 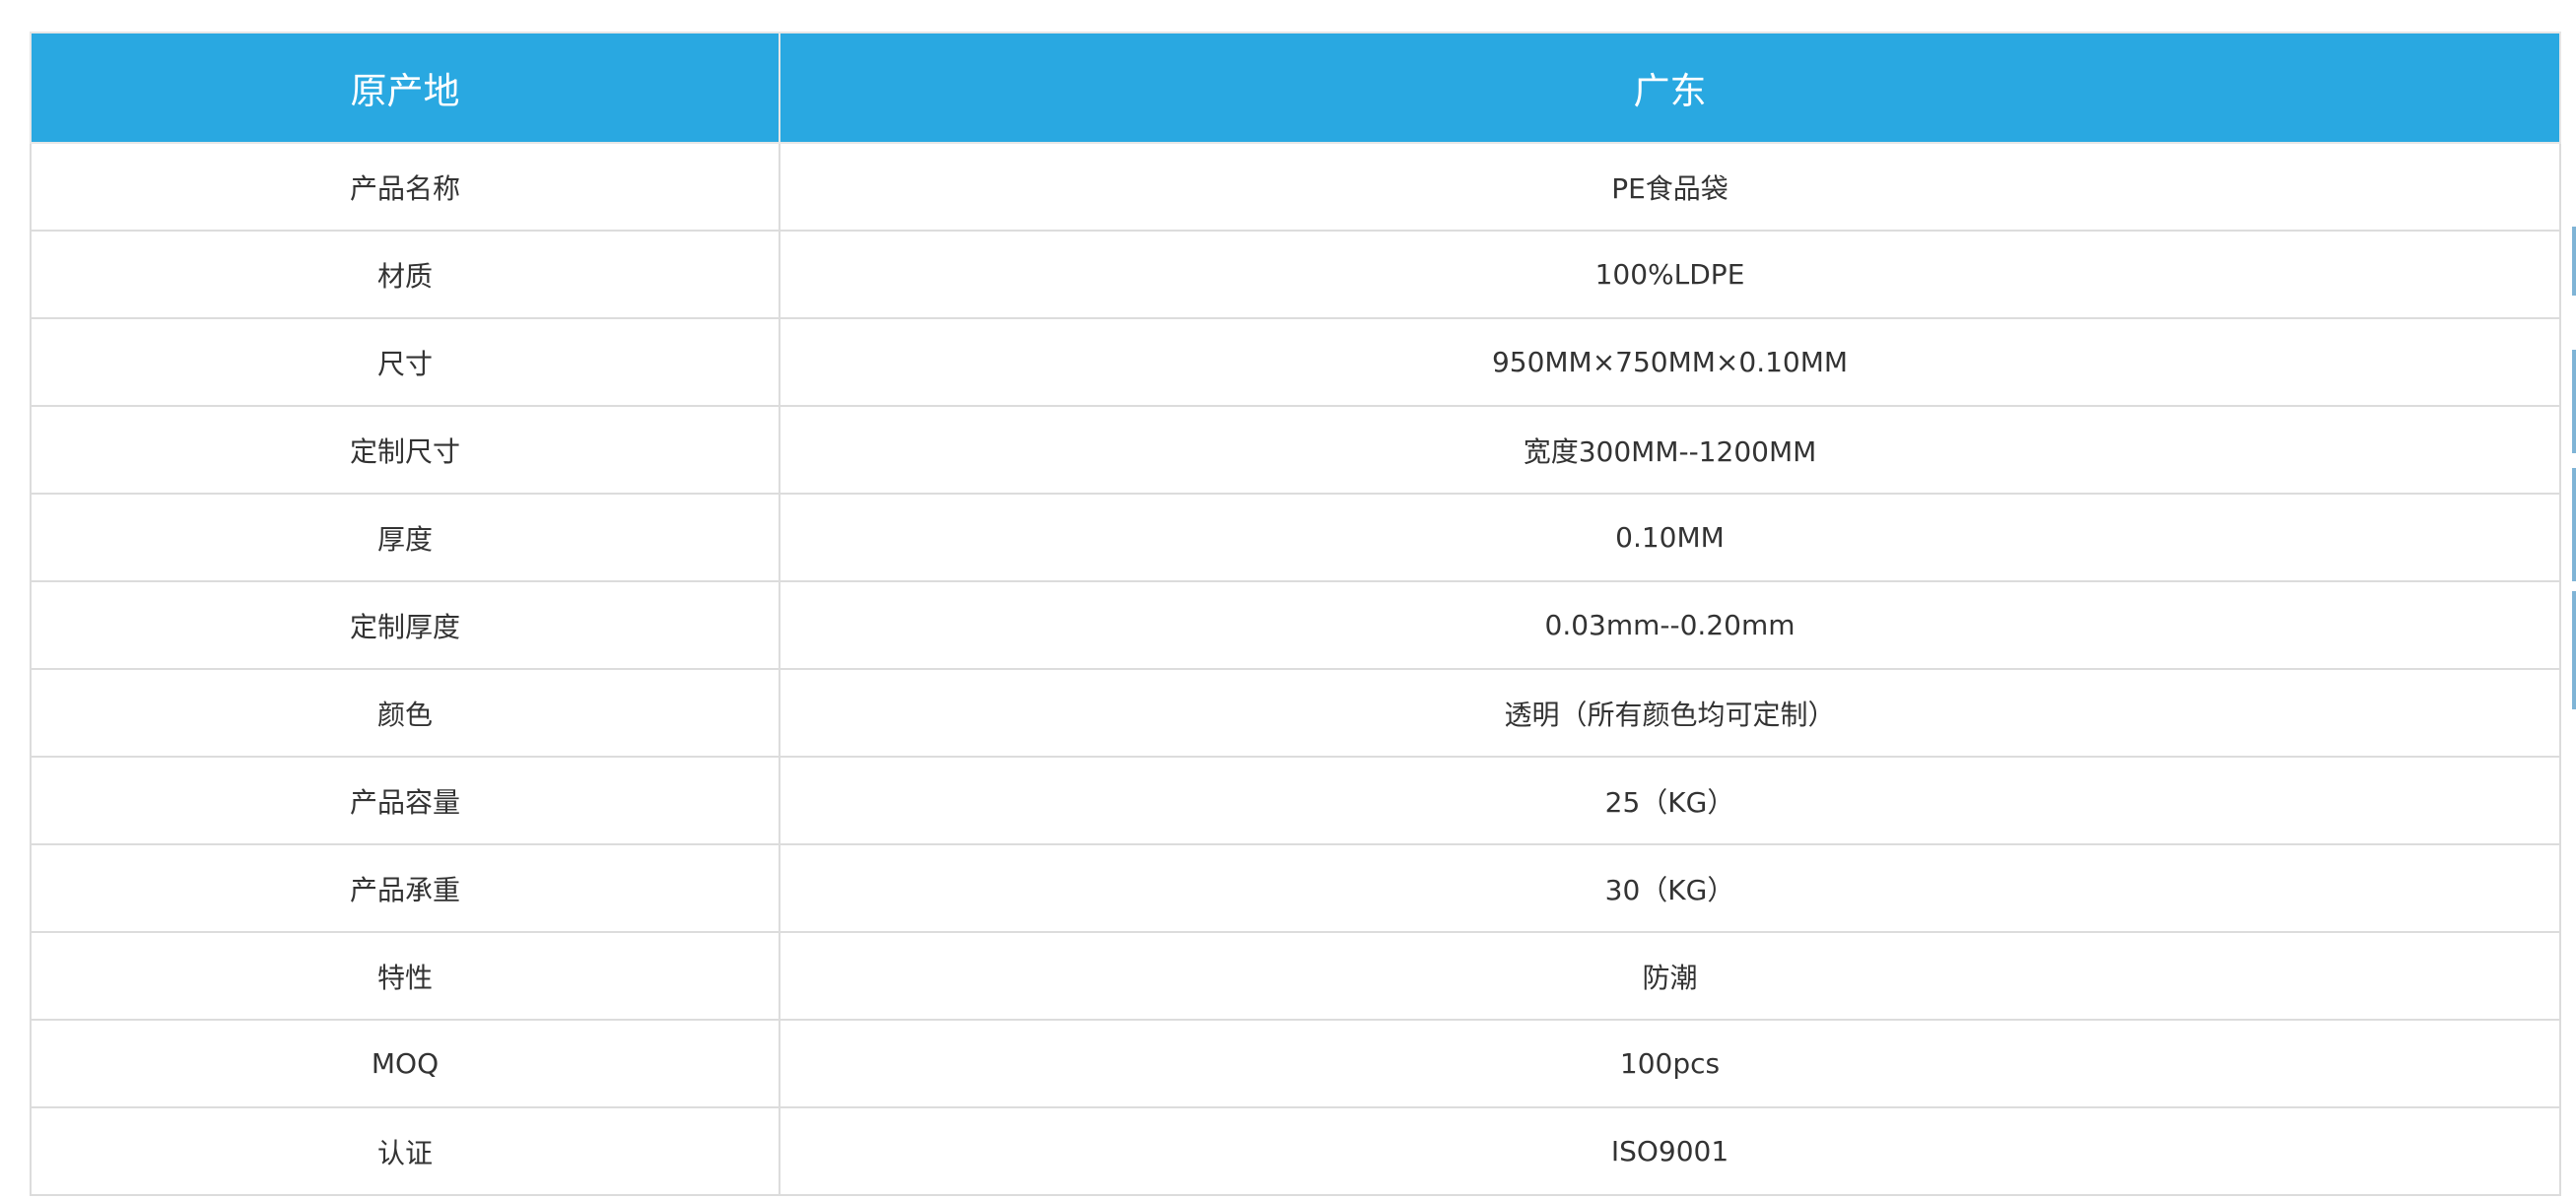 I want to click on table-row: 厚度 0.10MM, so click(x=1296, y=537).